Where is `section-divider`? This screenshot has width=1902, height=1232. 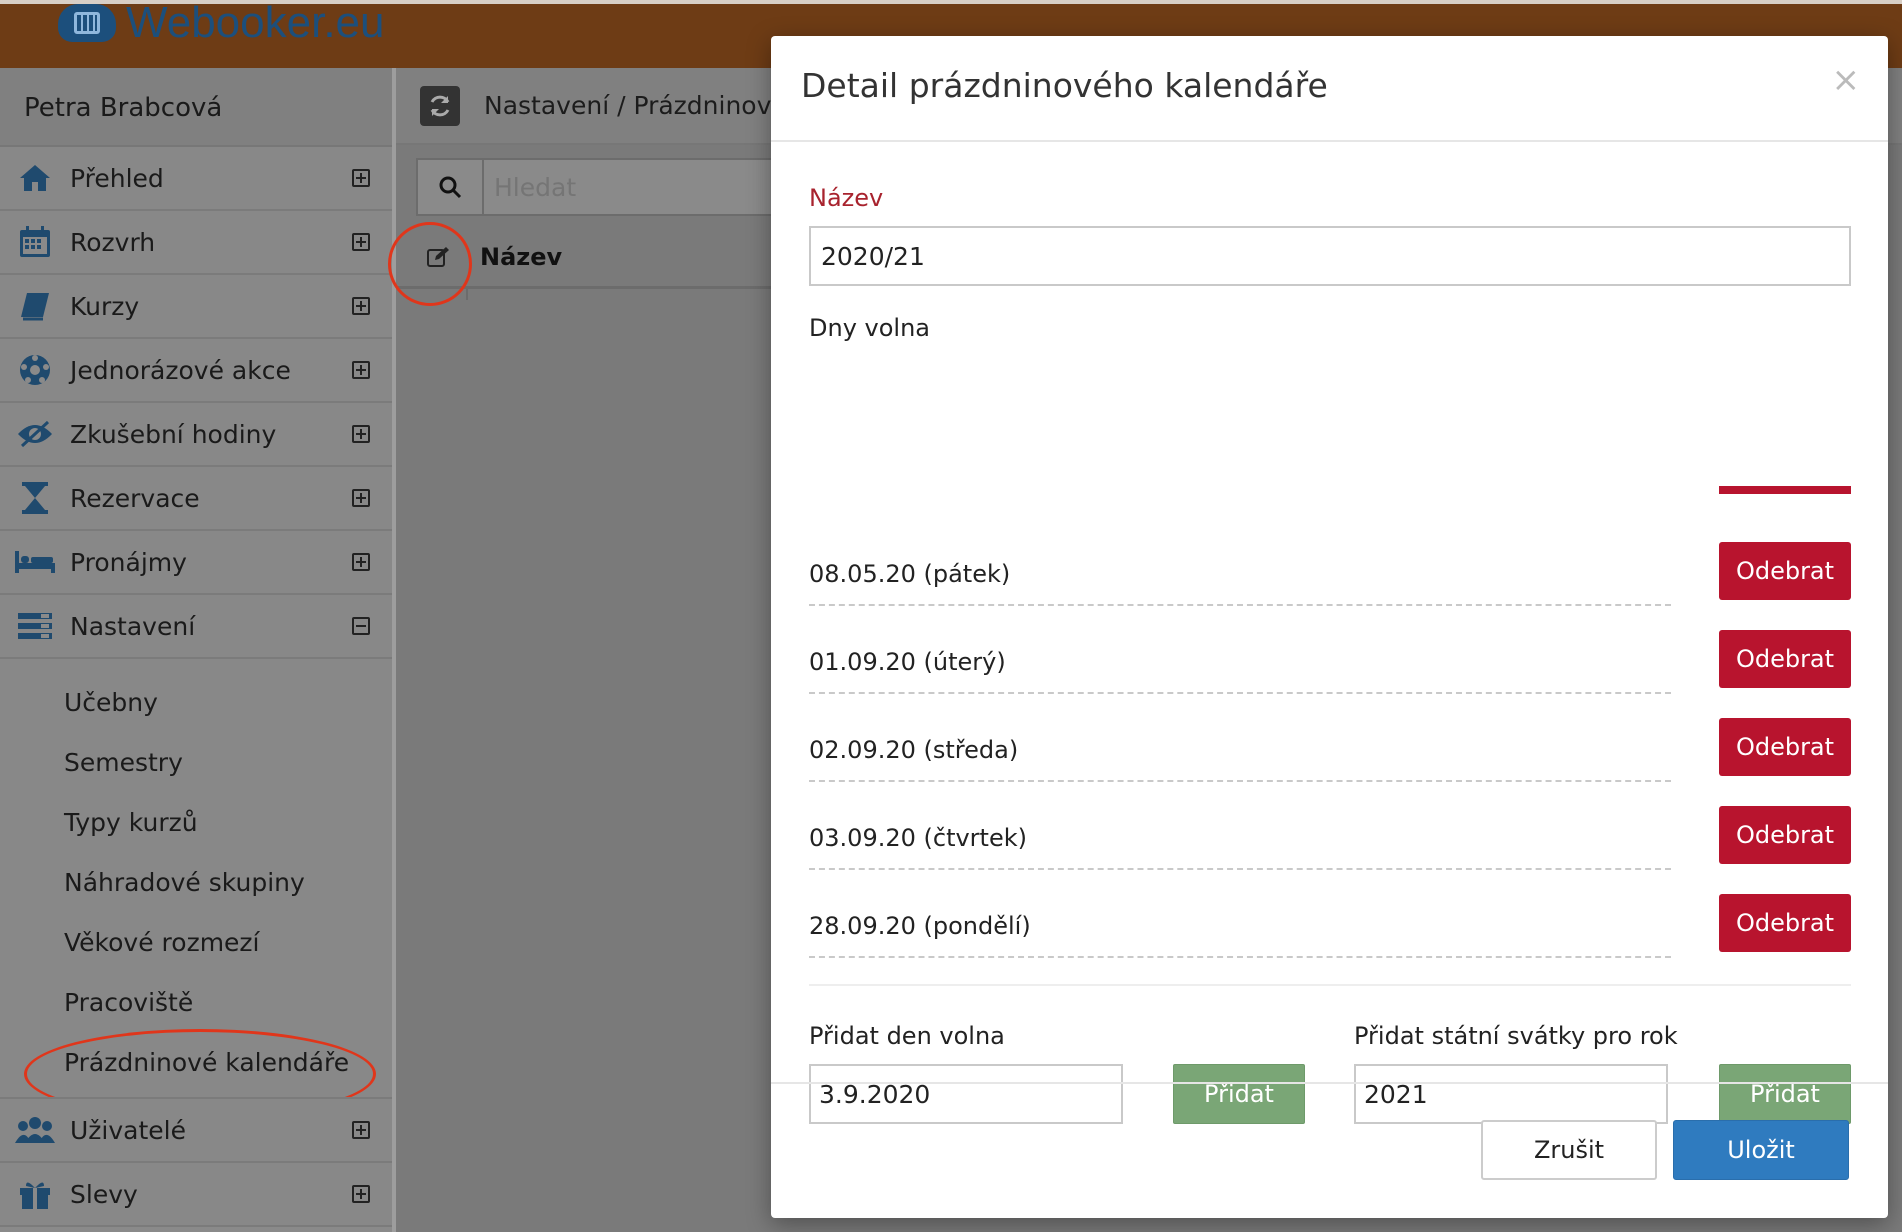
section-divider is located at coordinates (1330, 985).